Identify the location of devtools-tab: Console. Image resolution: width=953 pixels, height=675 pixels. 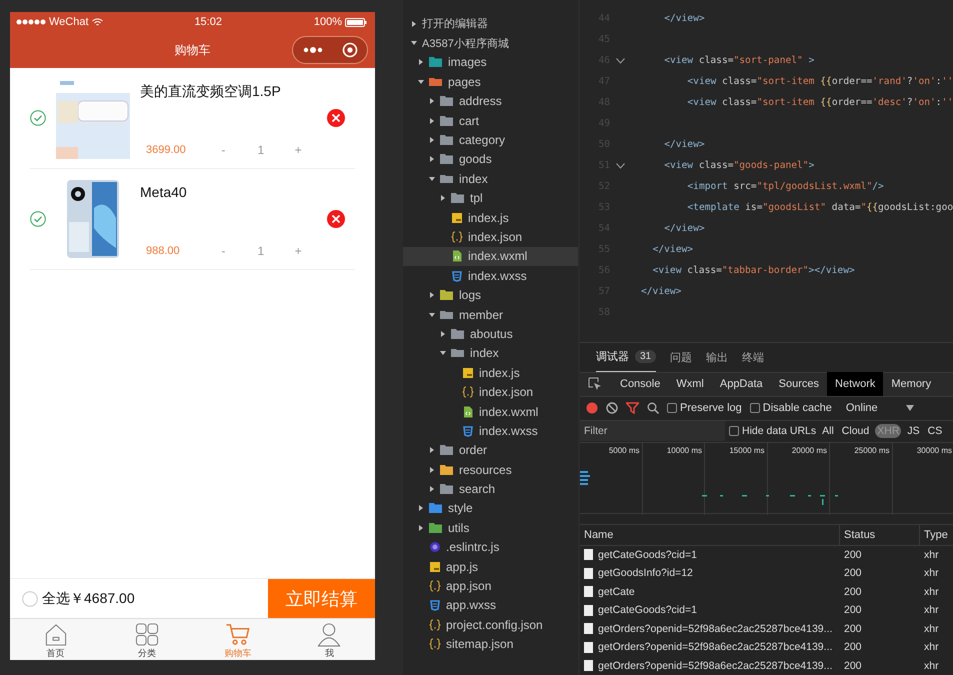
(640, 384).